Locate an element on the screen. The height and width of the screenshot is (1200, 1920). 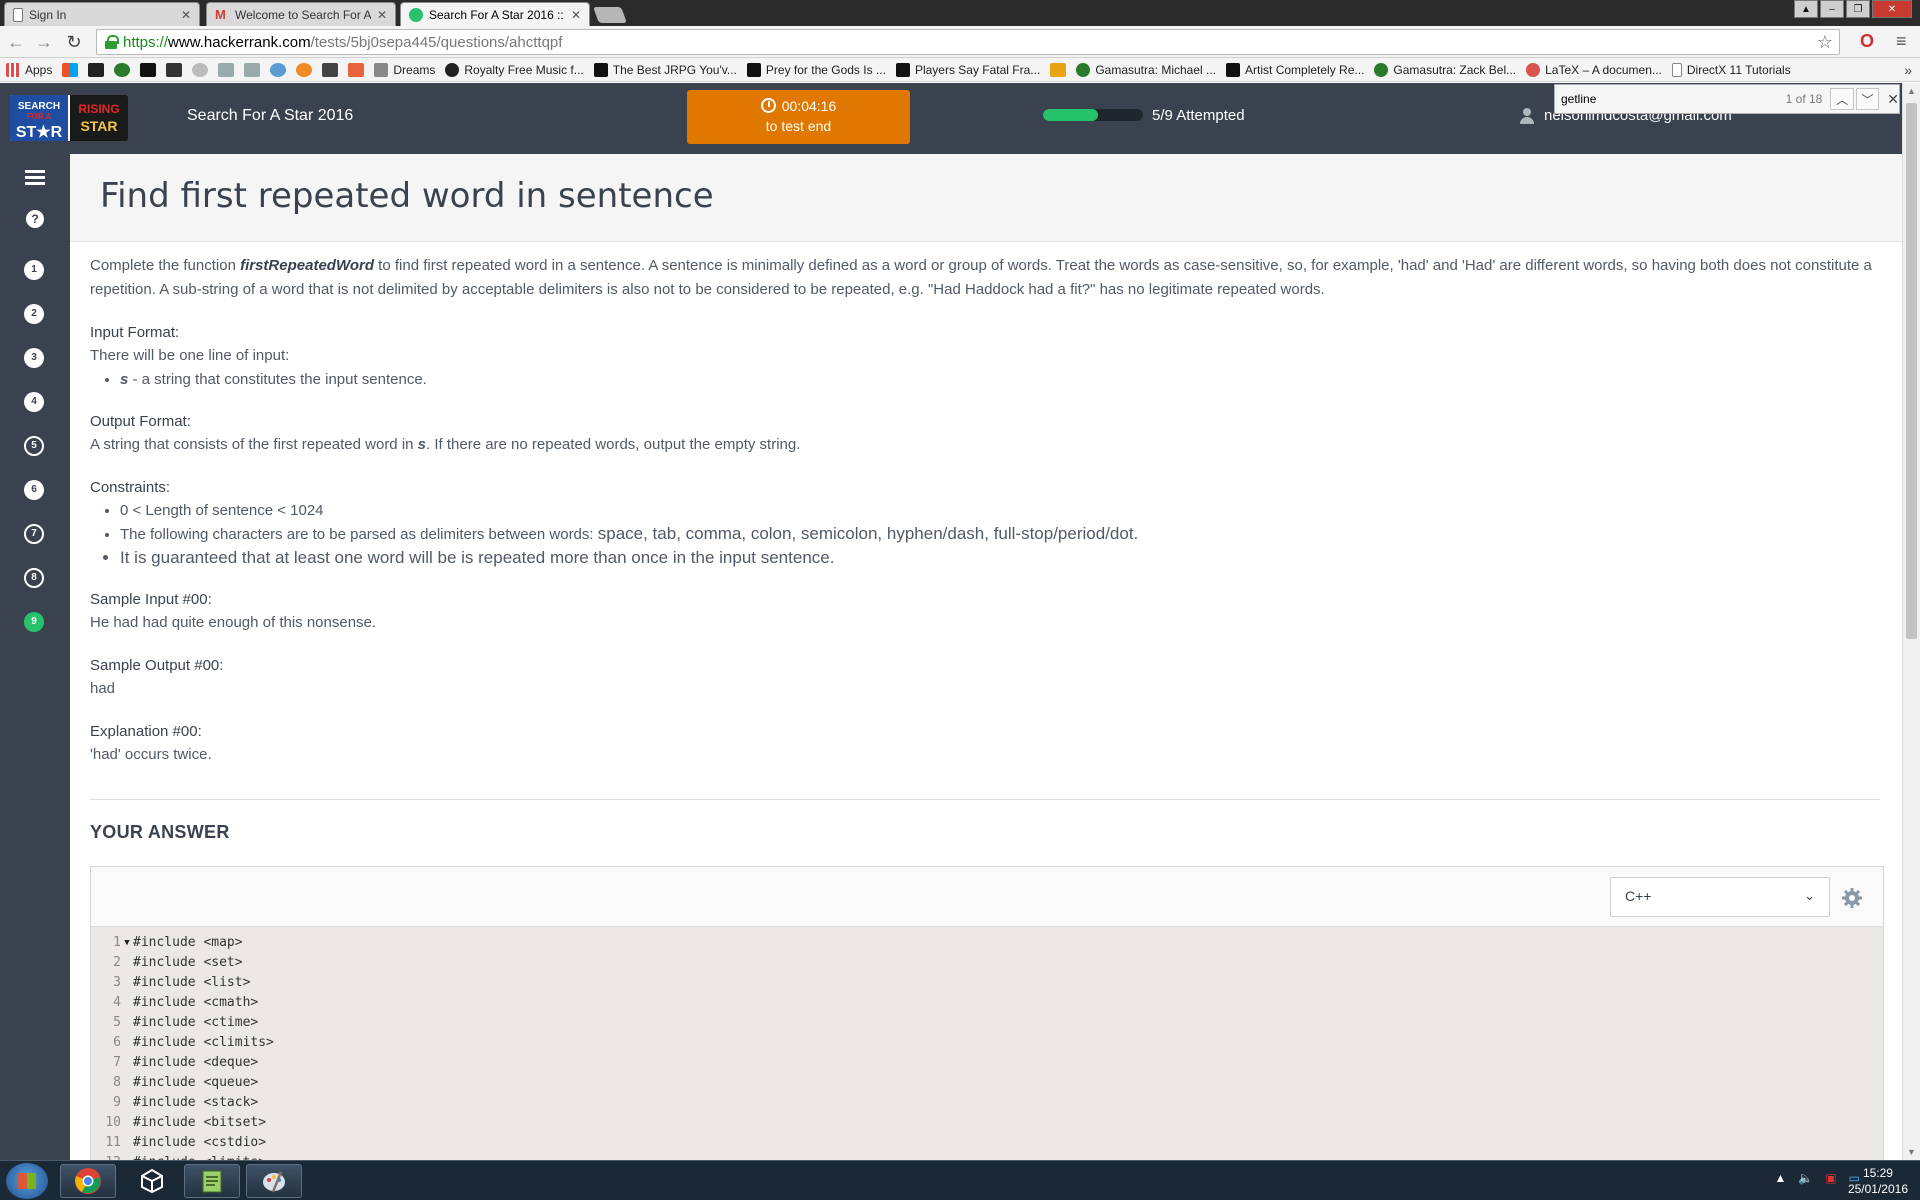
steam-icon is located at coordinates (200, 69).